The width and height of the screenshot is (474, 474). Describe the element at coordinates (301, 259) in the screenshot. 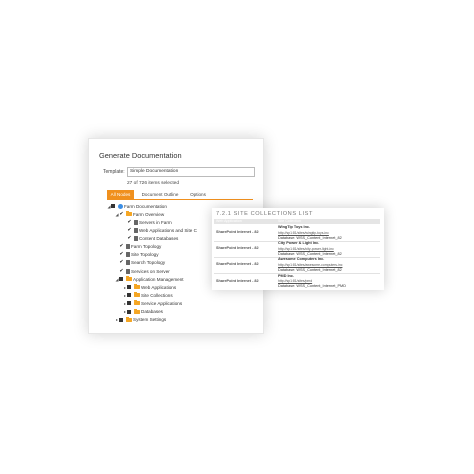

I see `site-collection-name: Awesome Computers Inc.` at that location.